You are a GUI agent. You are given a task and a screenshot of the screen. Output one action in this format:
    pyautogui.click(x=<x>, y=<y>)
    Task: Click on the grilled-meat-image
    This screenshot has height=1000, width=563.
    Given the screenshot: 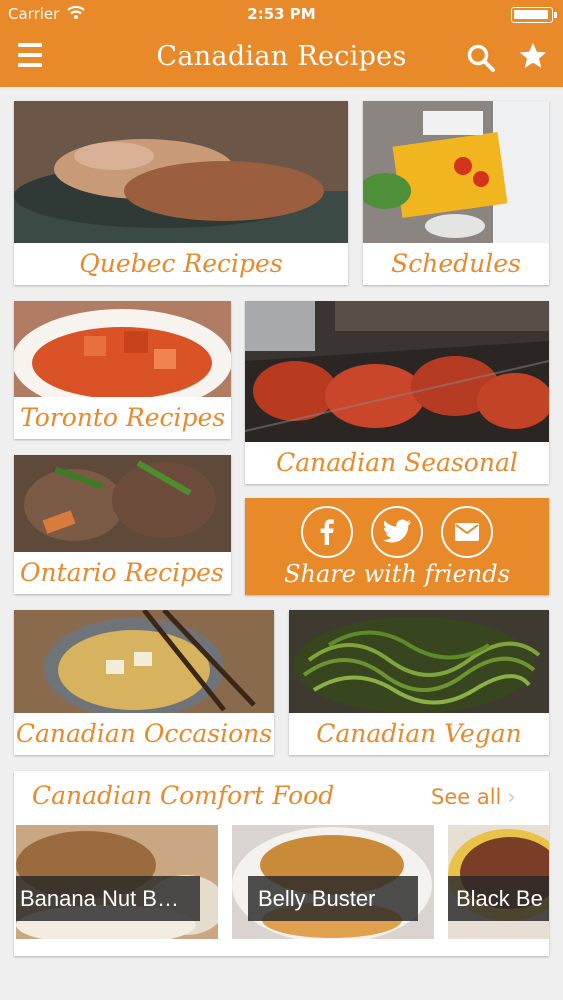 What is the action you would take?
    pyautogui.click(x=397, y=371)
    